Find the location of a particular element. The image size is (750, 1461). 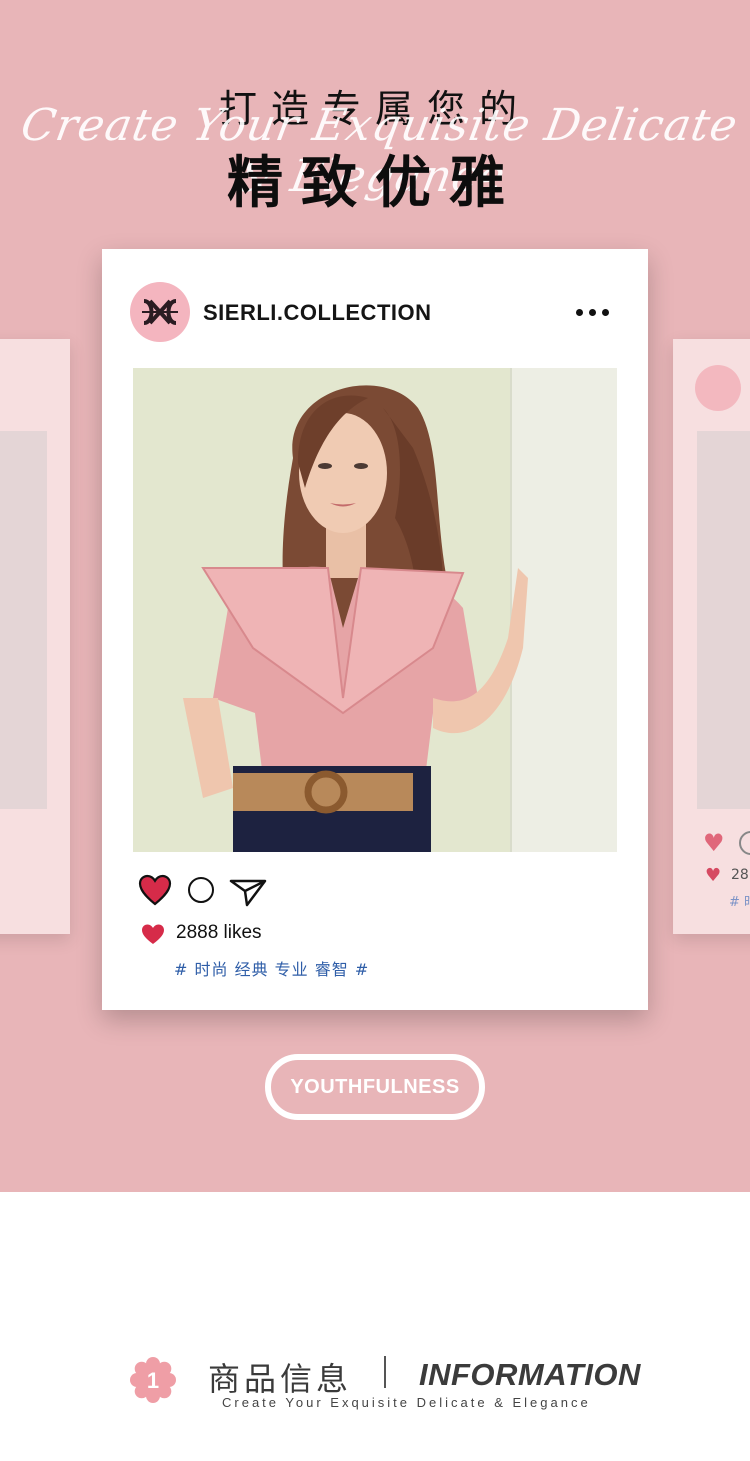

like-heart-icon is located at coordinates (155, 890).